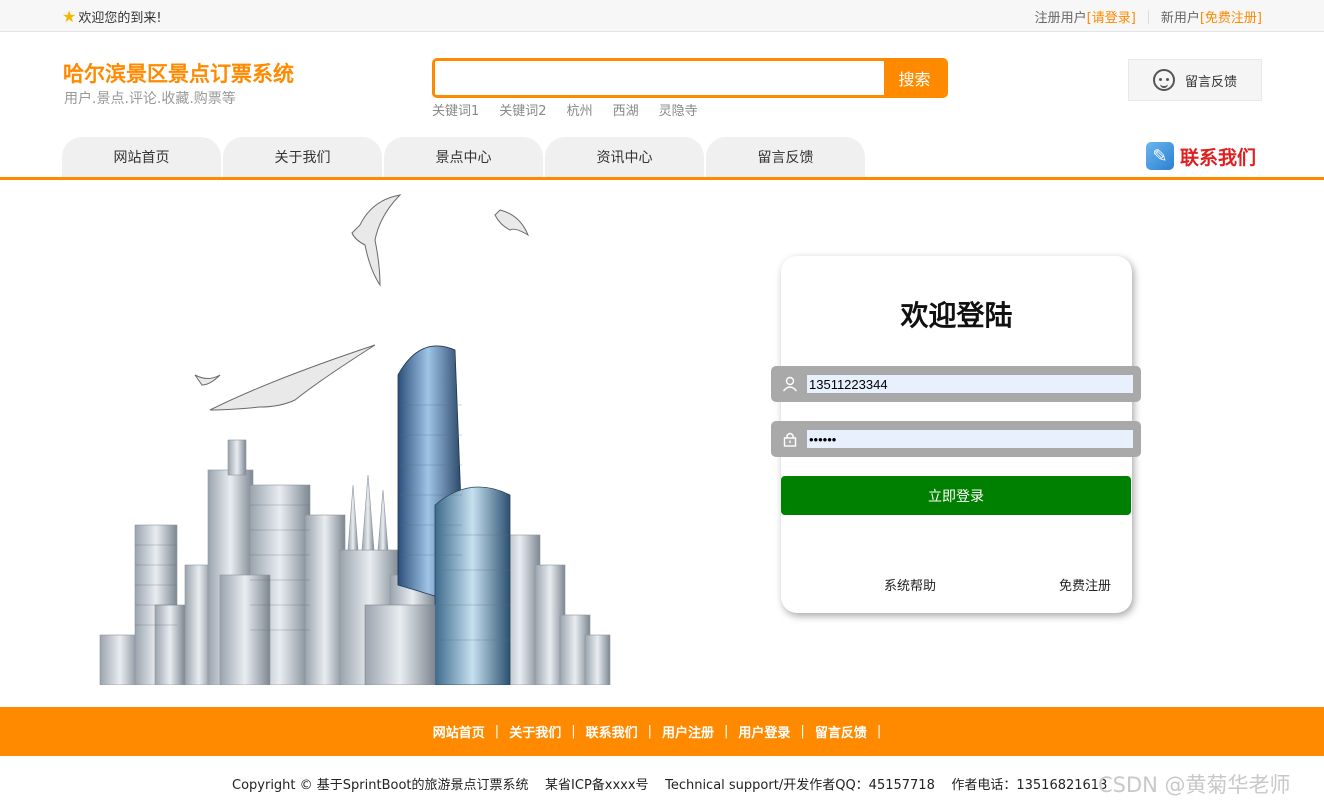 This screenshot has width=1324, height=807. What do you see at coordinates (1085, 584) in the screenshot?
I see `register-link: 免费注册` at bounding box center [1085, 584].